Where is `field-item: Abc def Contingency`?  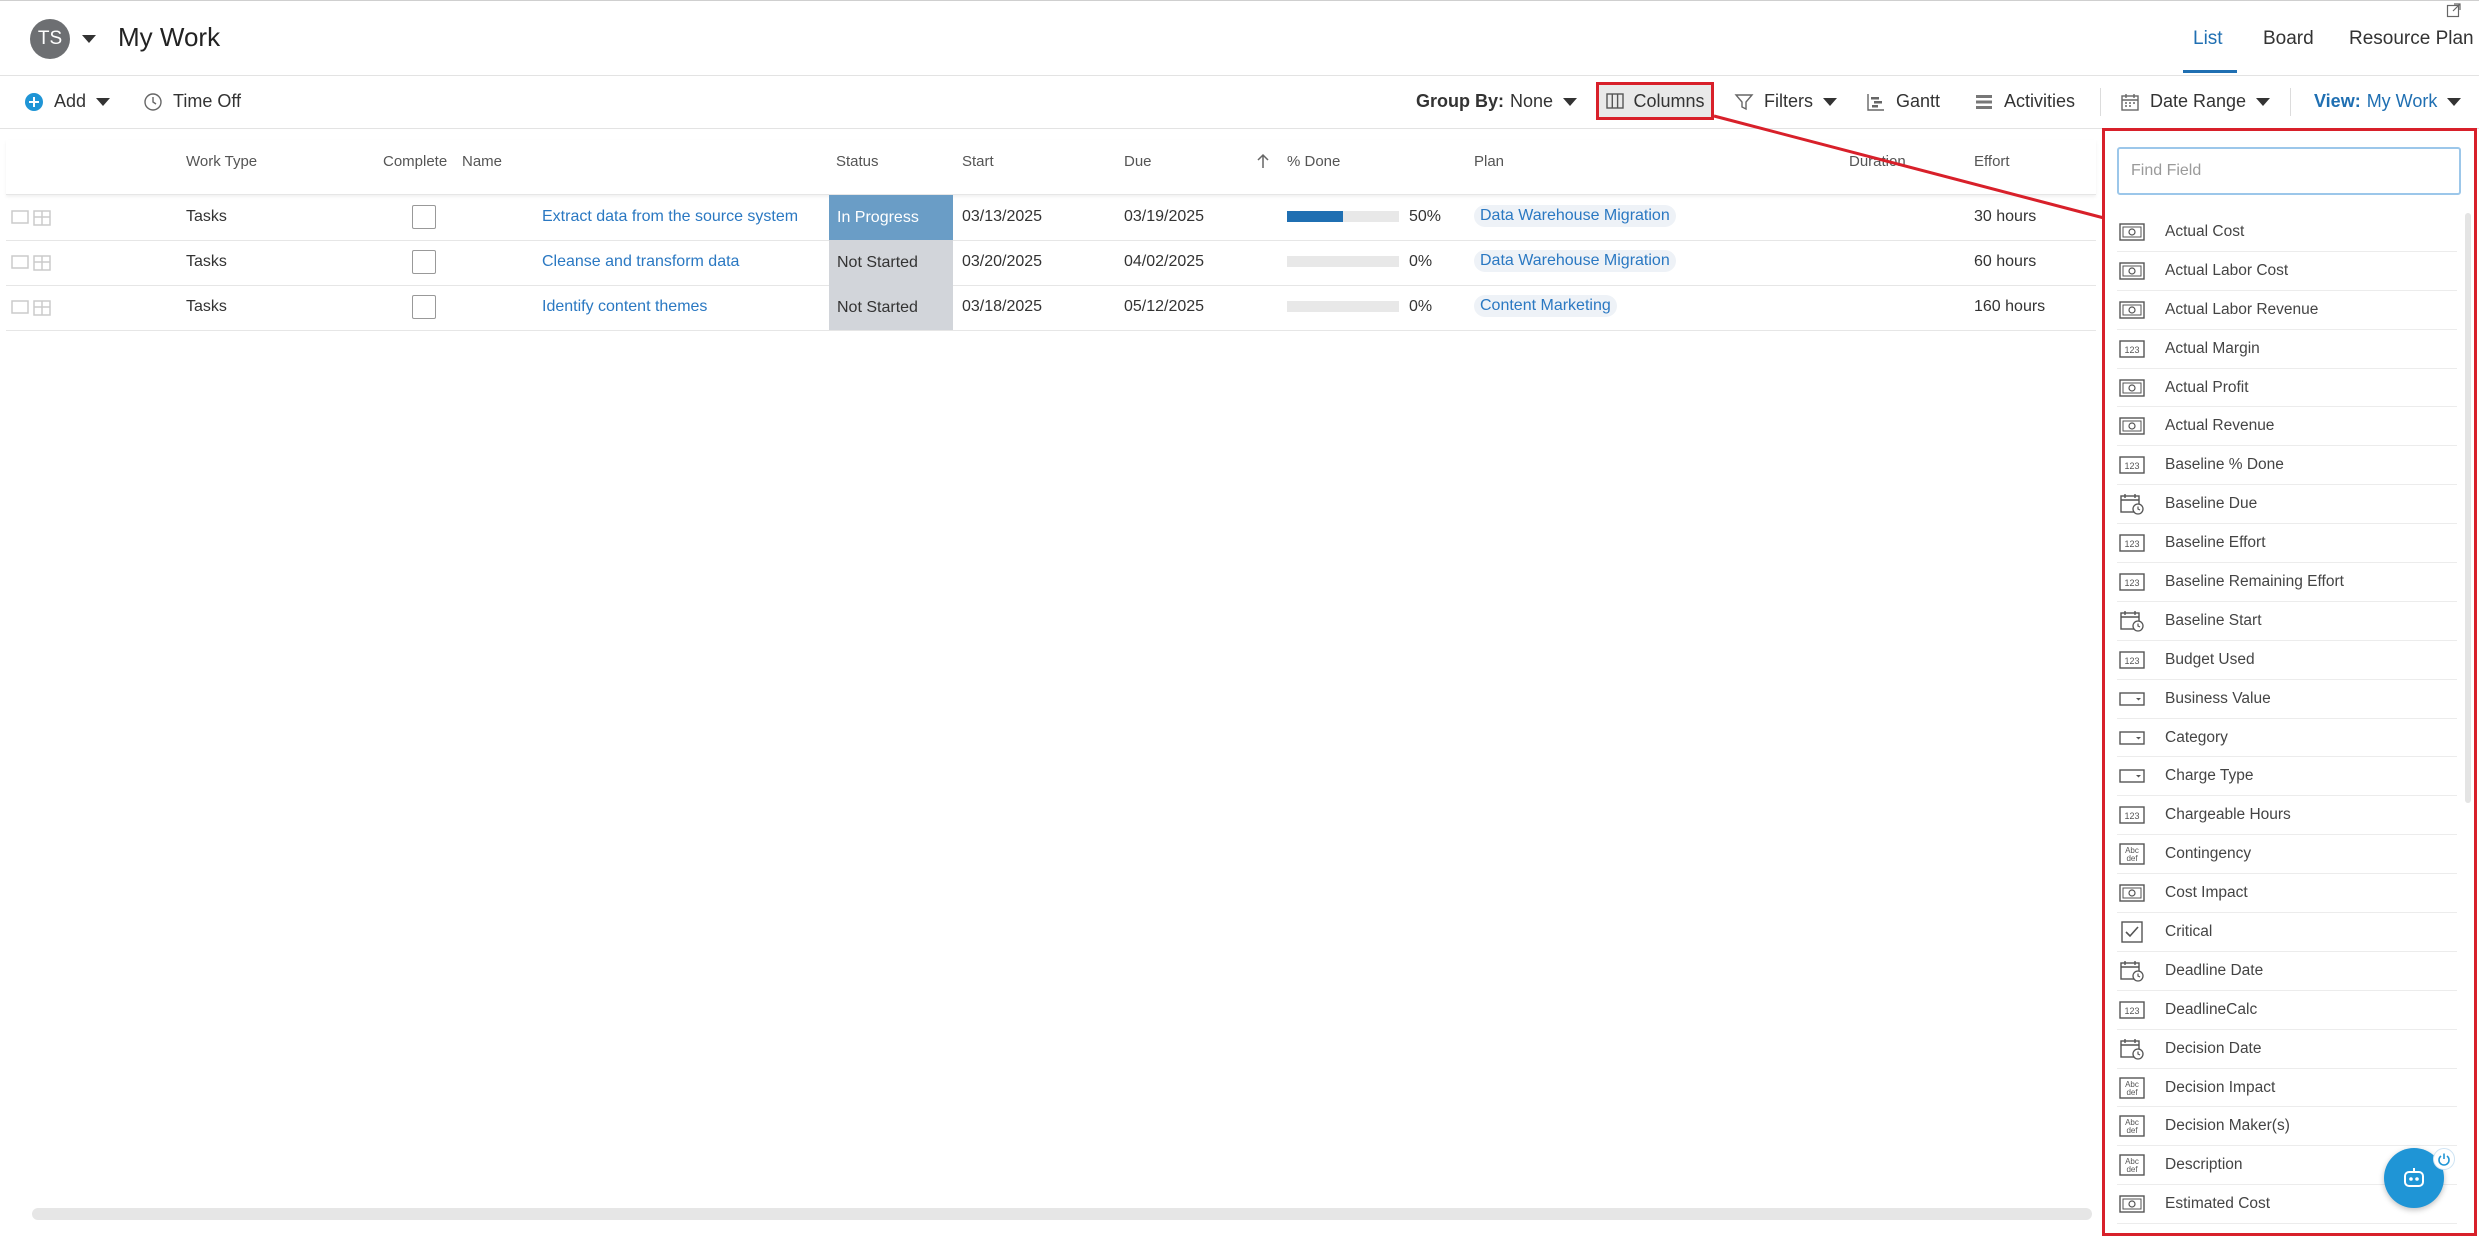
field-item: Abc def Contingency is located at coordinates (2287, 855).